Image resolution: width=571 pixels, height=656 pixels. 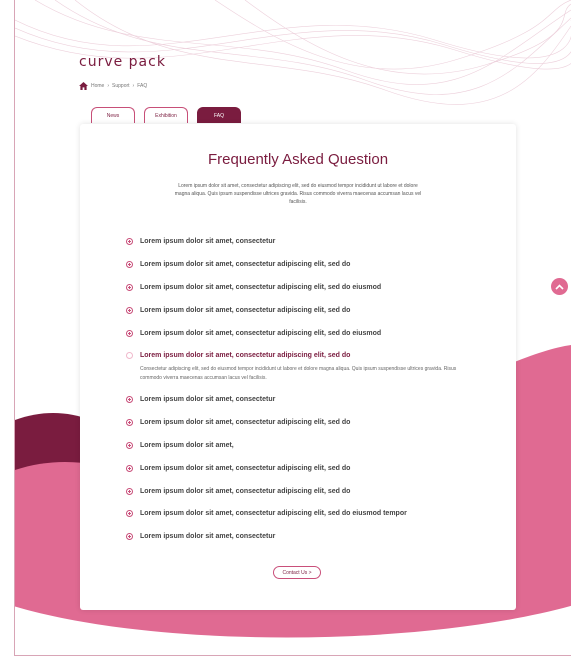 I want to click on contact-us-button: Contact Us >, so click(x=297, y=572).